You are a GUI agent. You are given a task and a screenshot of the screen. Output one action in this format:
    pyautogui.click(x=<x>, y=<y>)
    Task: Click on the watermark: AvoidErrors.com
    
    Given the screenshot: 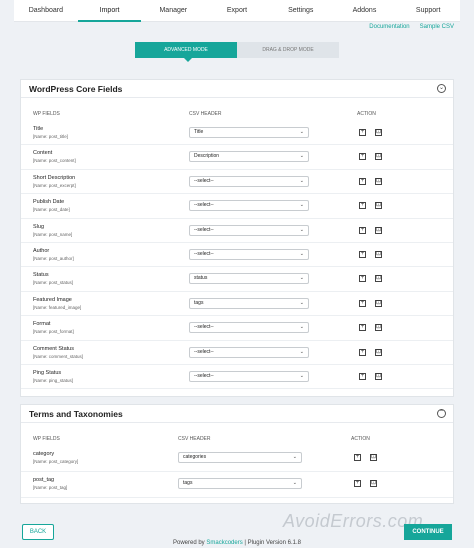 What is the action you would take?
    pyautogui.click(x=353, y=521)
    